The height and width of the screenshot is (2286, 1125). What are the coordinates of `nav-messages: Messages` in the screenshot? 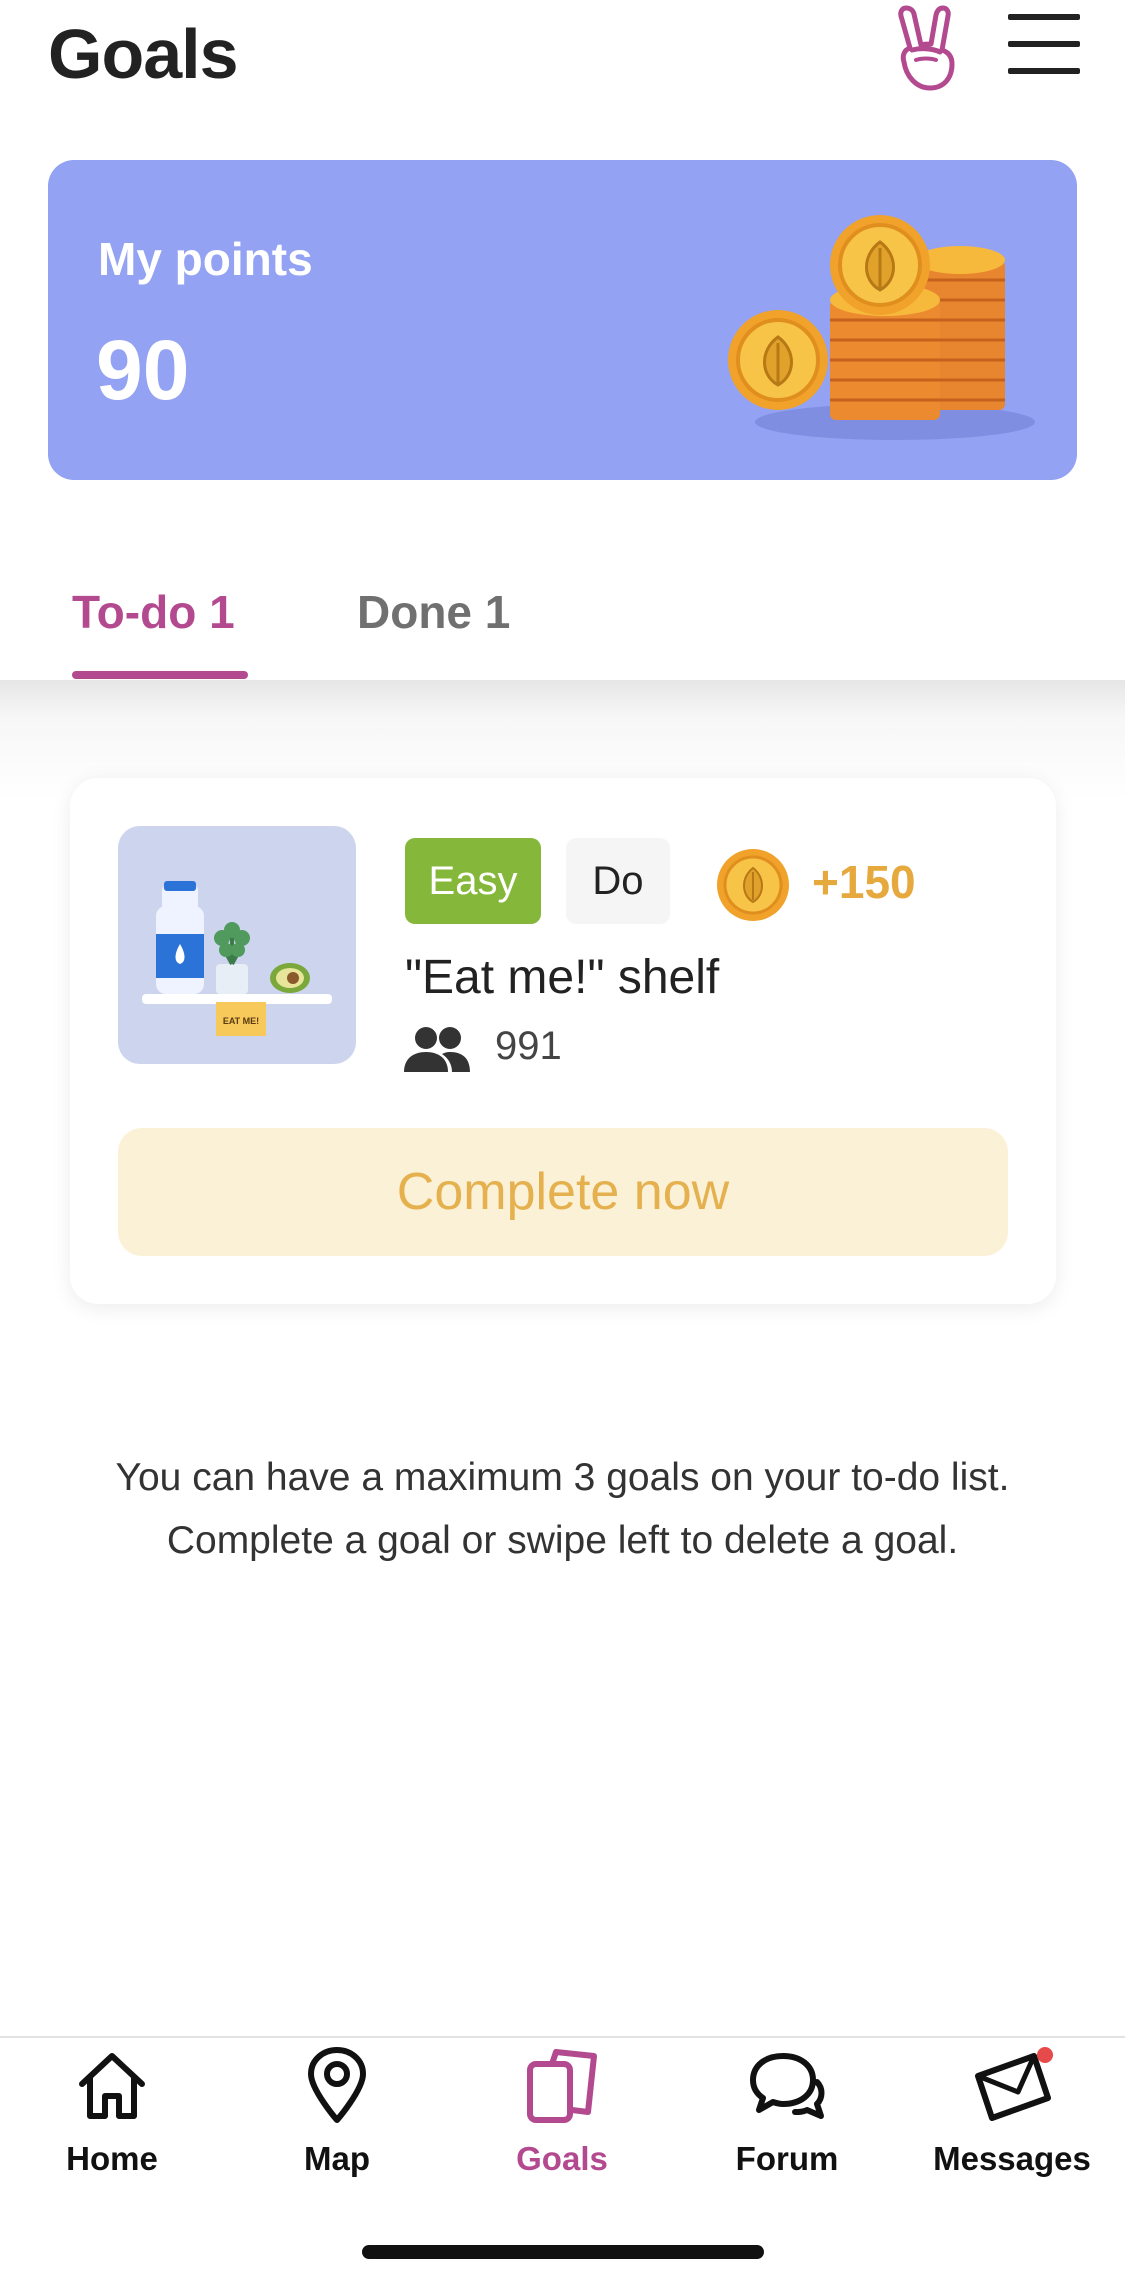 It's located at (1012, 2116).